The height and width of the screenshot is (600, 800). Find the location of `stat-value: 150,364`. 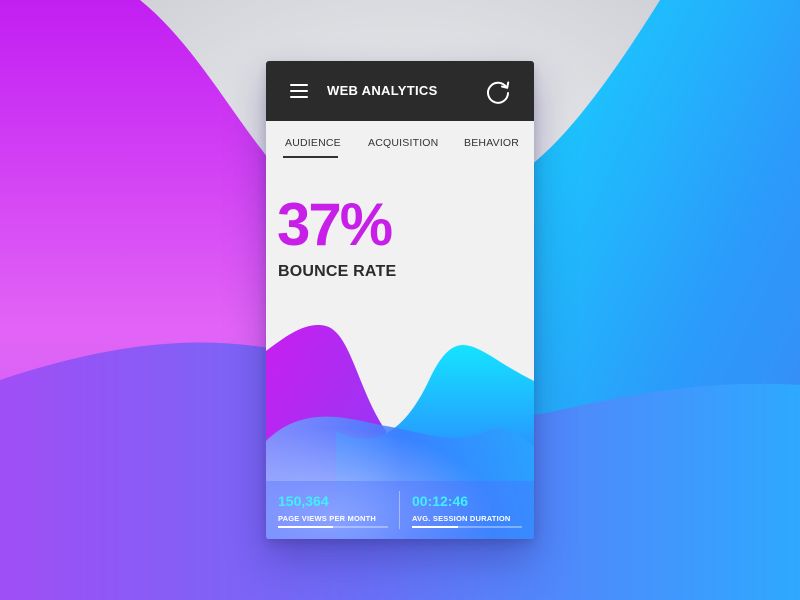

stat-value: 150,364 is located at coordinates (303, 501).